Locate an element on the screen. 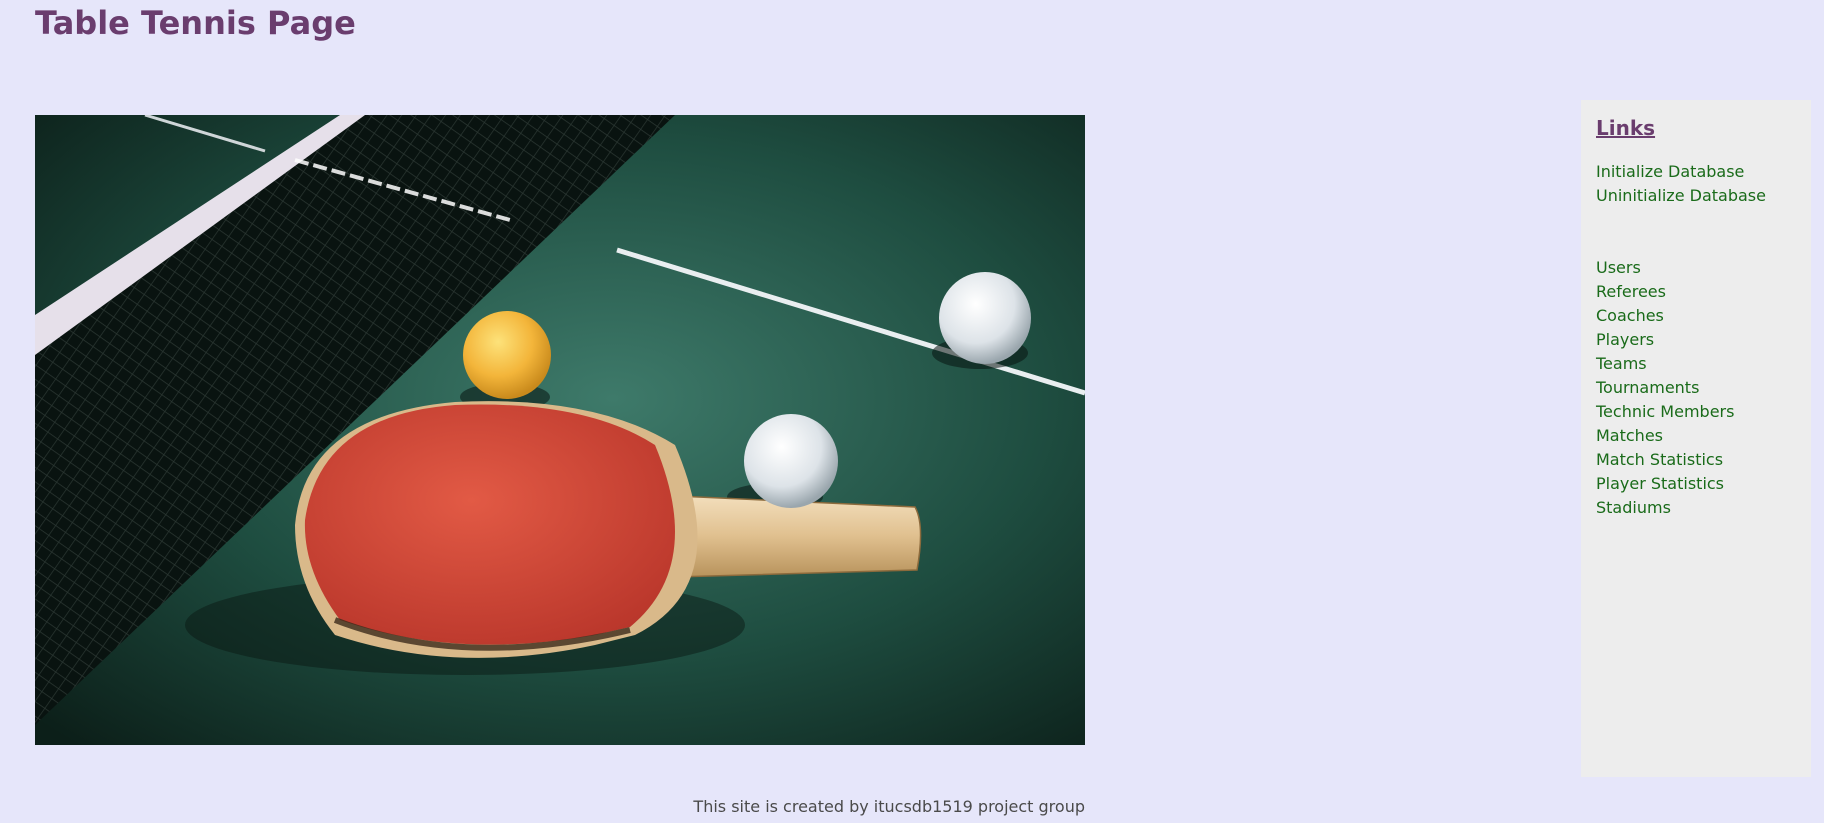 Image resolution: width=1824 pixels, height=823 pixels. matches-link: Matches is located at coordinates (1629, 435).